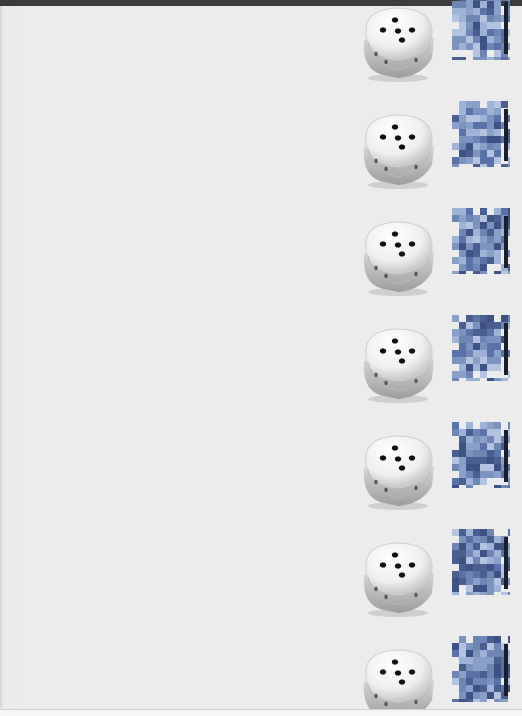 The image size is (522, 716). Describe the element at coordinates (261, 712) in the screenshot. I see `bottom-bar` at that location.